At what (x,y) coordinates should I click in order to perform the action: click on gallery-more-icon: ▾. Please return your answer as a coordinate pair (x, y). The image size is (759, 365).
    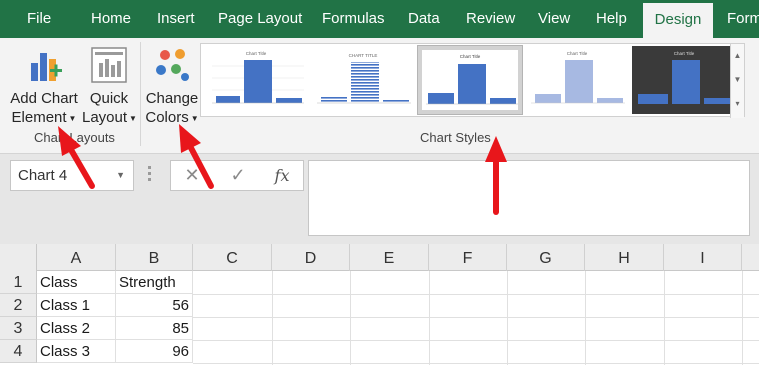
    Looking at the image, I should click on (737, 104).